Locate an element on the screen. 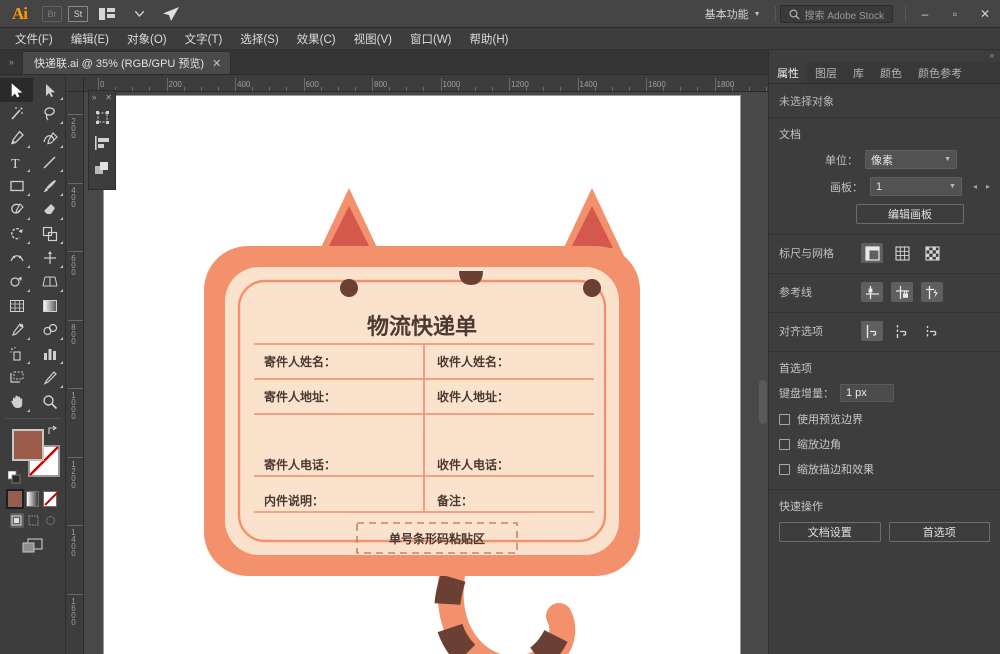  artboard-select: 1 ▼ is located at coordinates (915, 186).